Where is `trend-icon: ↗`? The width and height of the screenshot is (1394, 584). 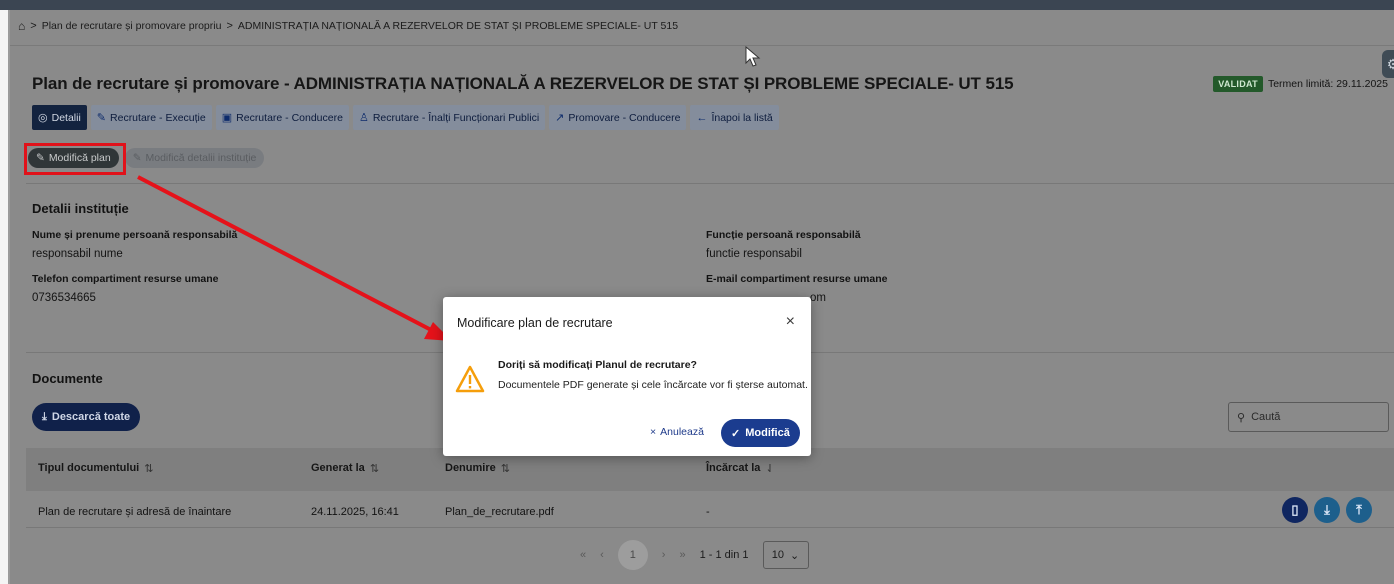 trend-icon: ↗ is located at coordinates (560, 118).